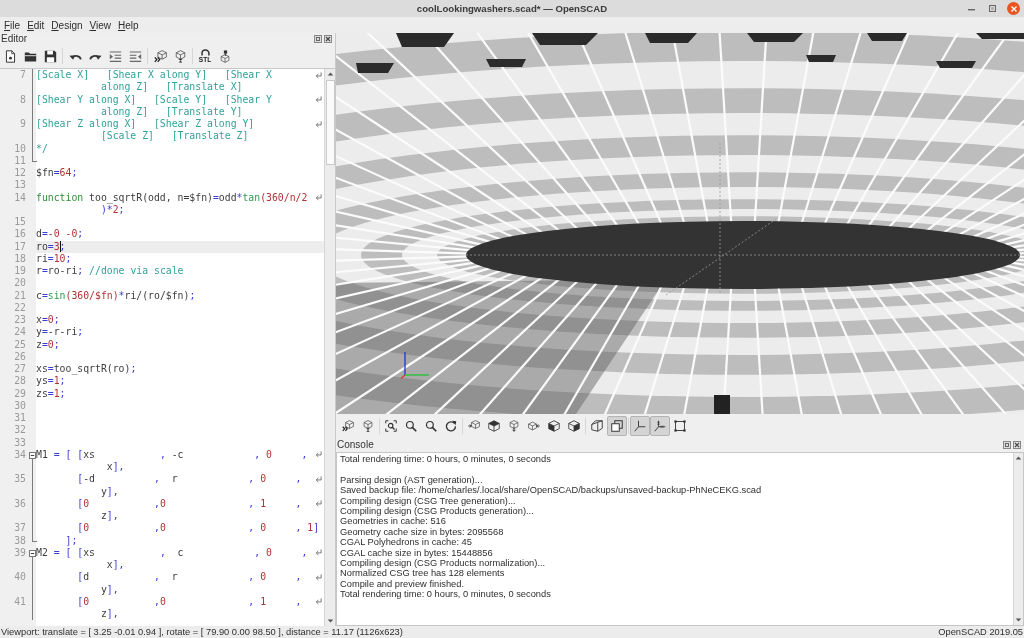  What do you see at coordinates (20, 320) in the screenshot?
I see `line-number: 23` at bounding box center [20, 320].